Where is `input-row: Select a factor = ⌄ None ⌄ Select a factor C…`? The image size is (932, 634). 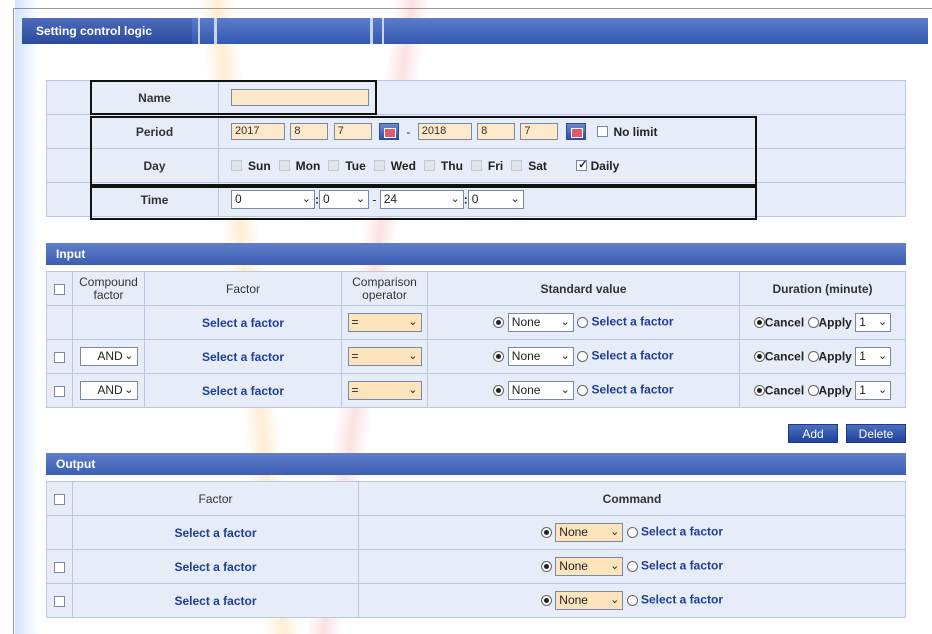
input-row: Select a factor = ⌄ None ⌄ Select a factor C… is located at coordinates (476, 322).